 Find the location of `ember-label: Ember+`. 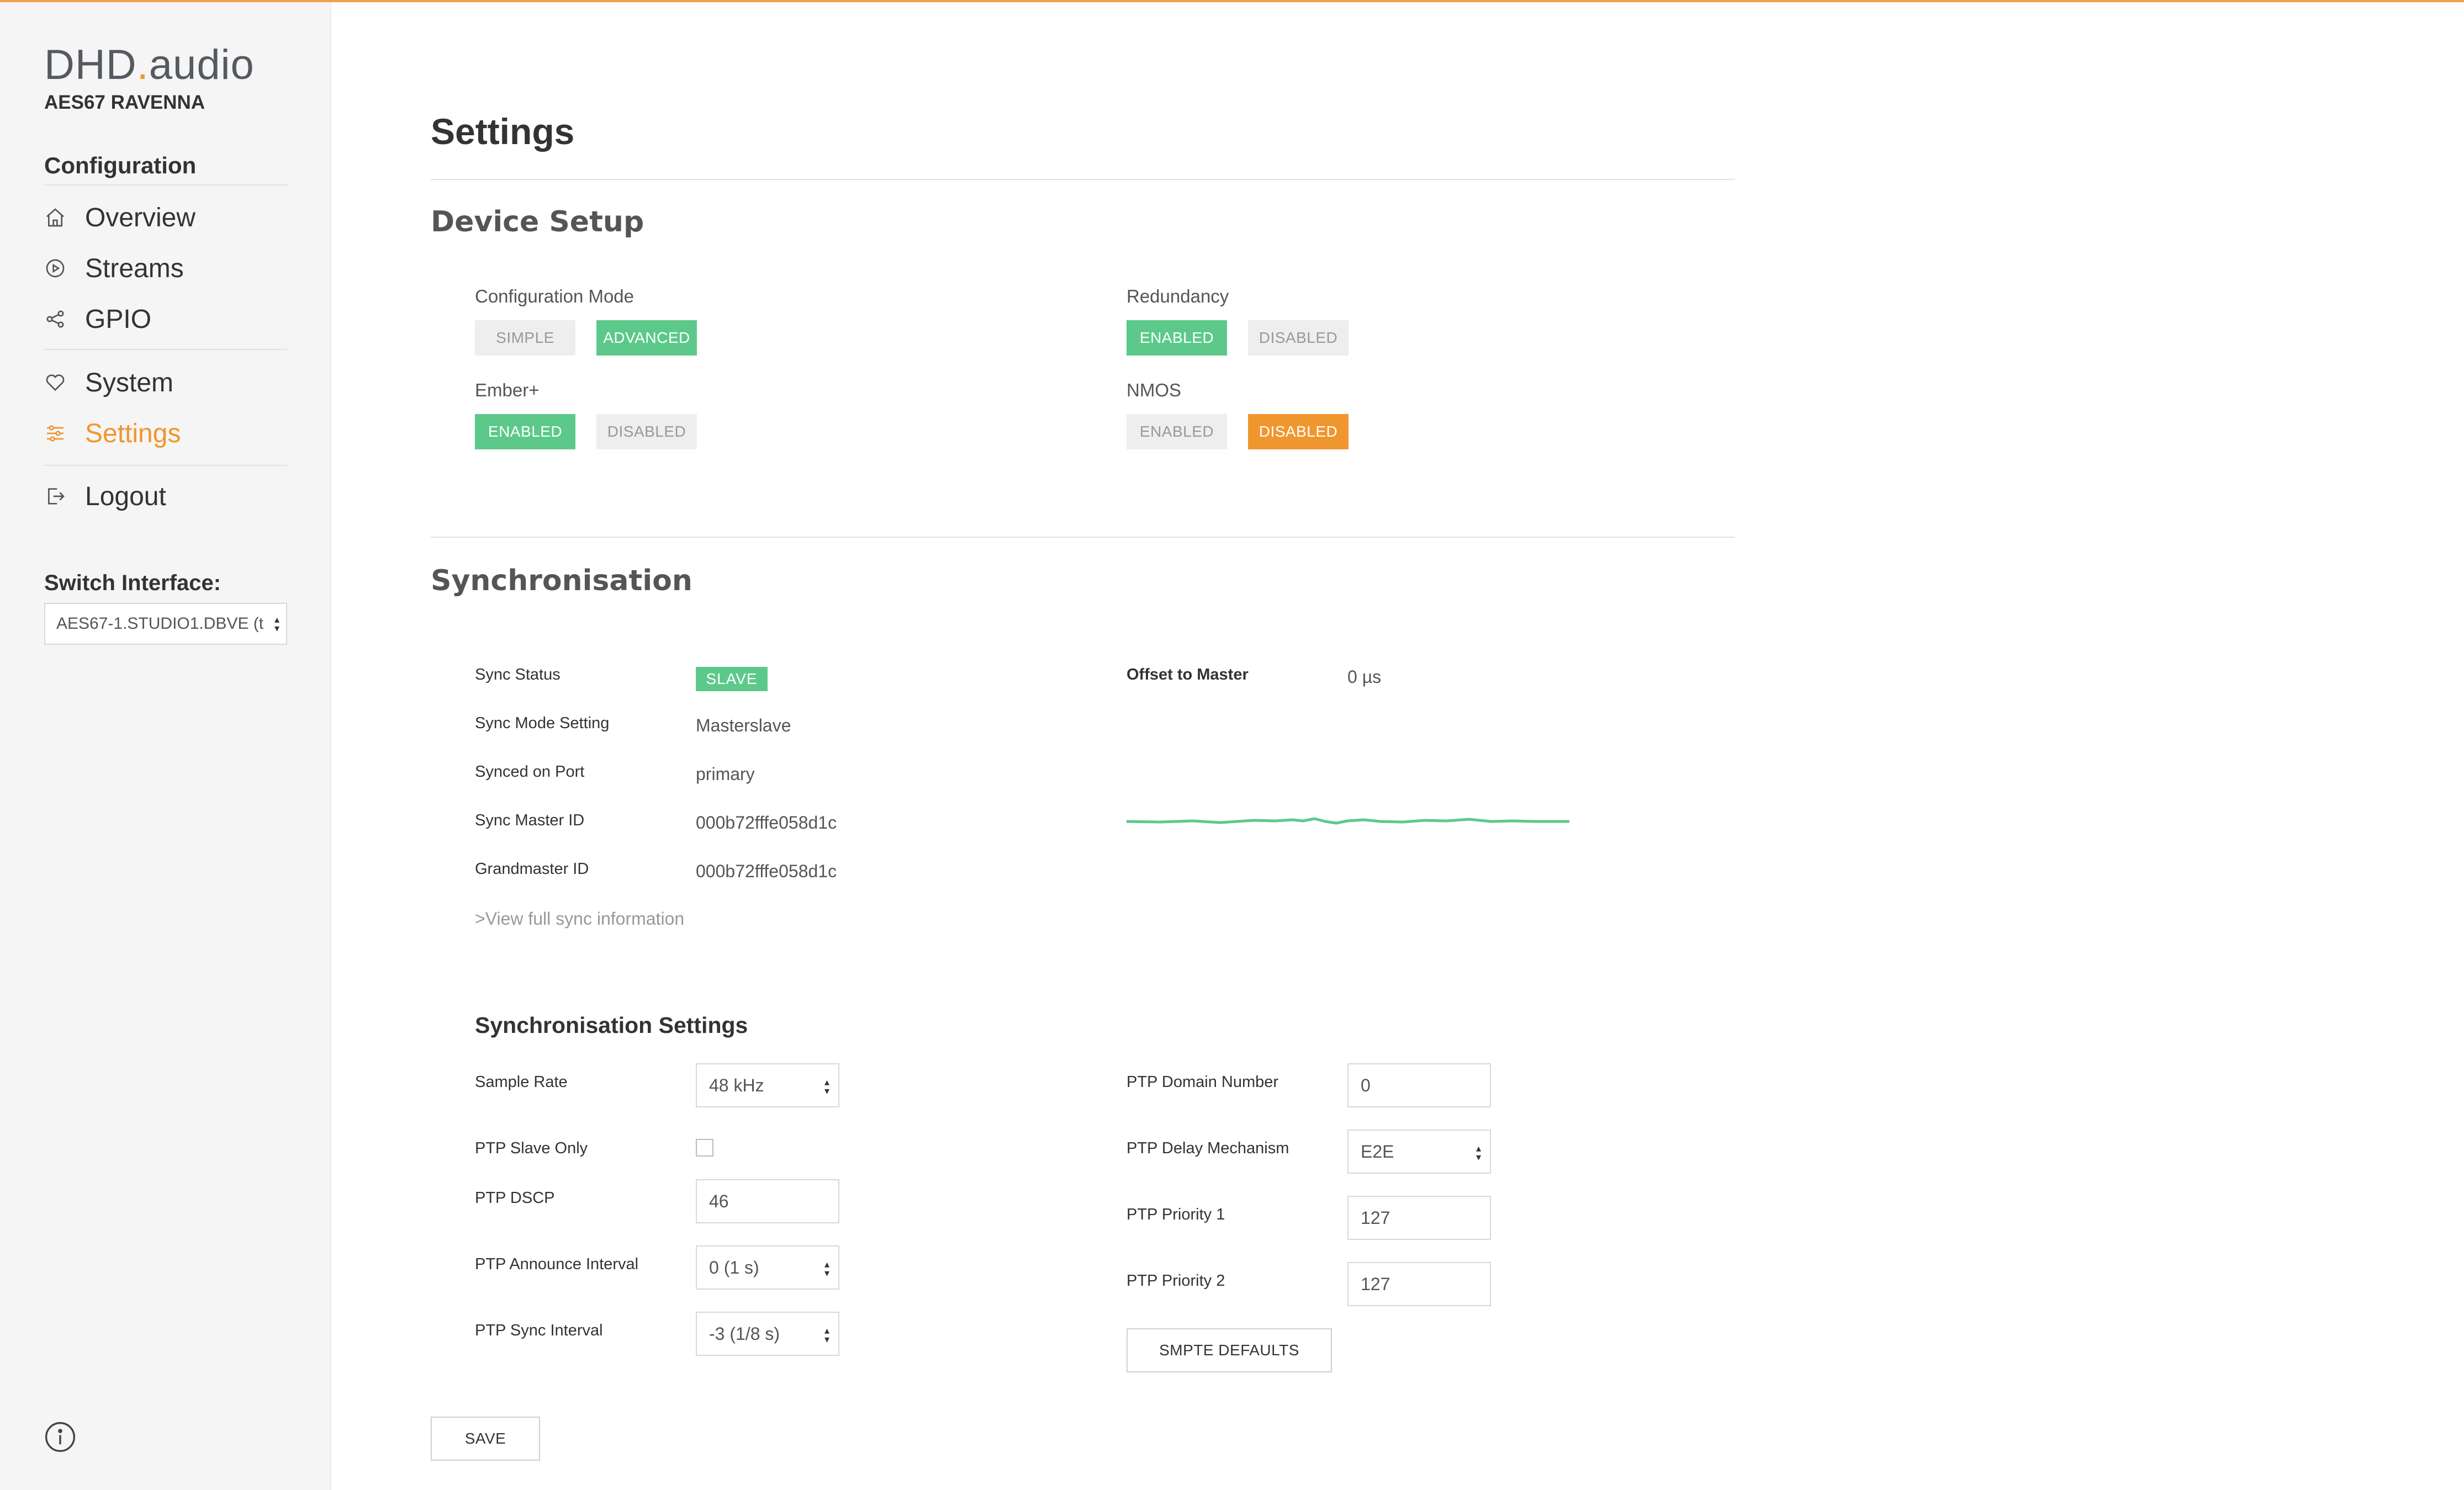

ember-label: Ember+ is located at coordinates (507, 390).